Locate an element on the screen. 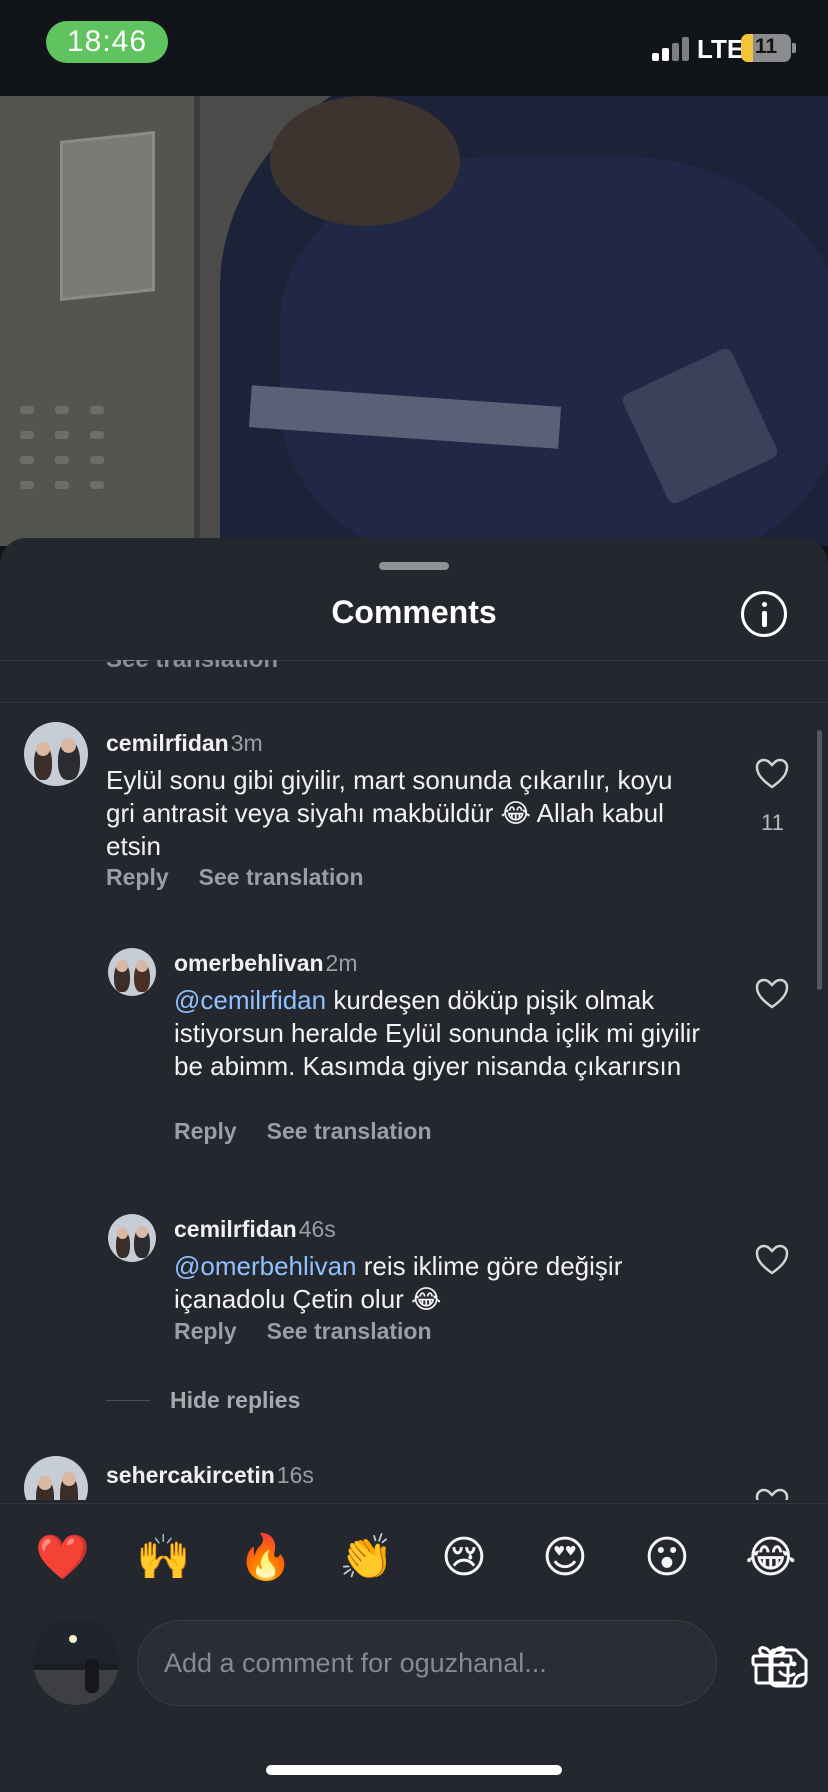 This screenshot has height=1792, width=828. battery-charging-icon: 11 is located at coordinates (766, 48).